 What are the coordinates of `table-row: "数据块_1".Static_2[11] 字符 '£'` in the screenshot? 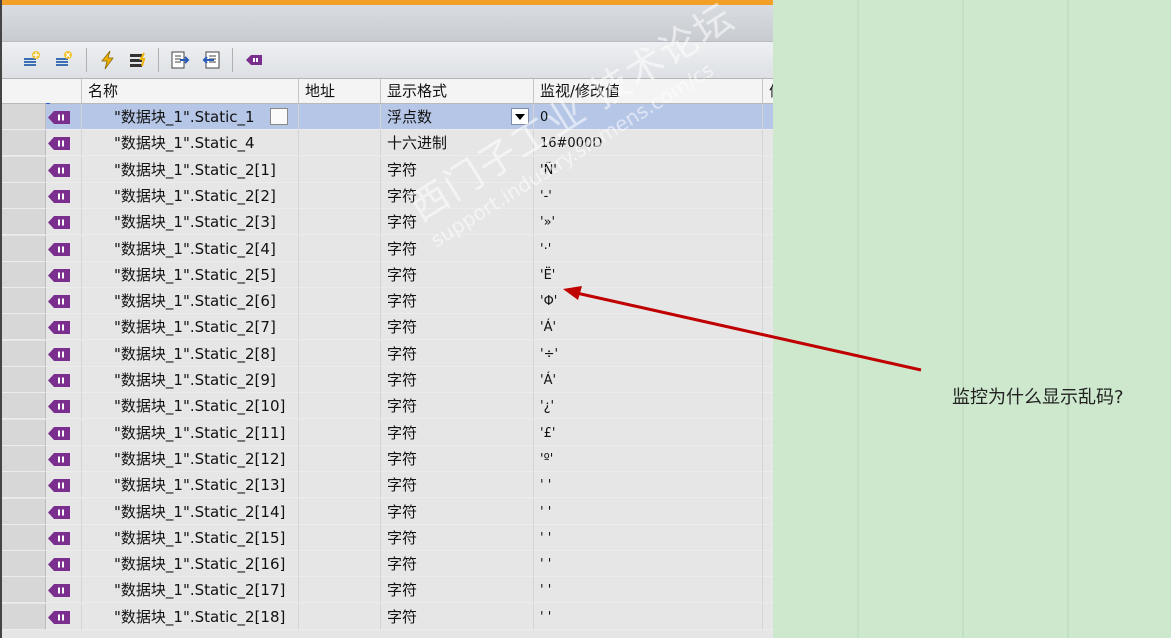 It's located at (387, 432).